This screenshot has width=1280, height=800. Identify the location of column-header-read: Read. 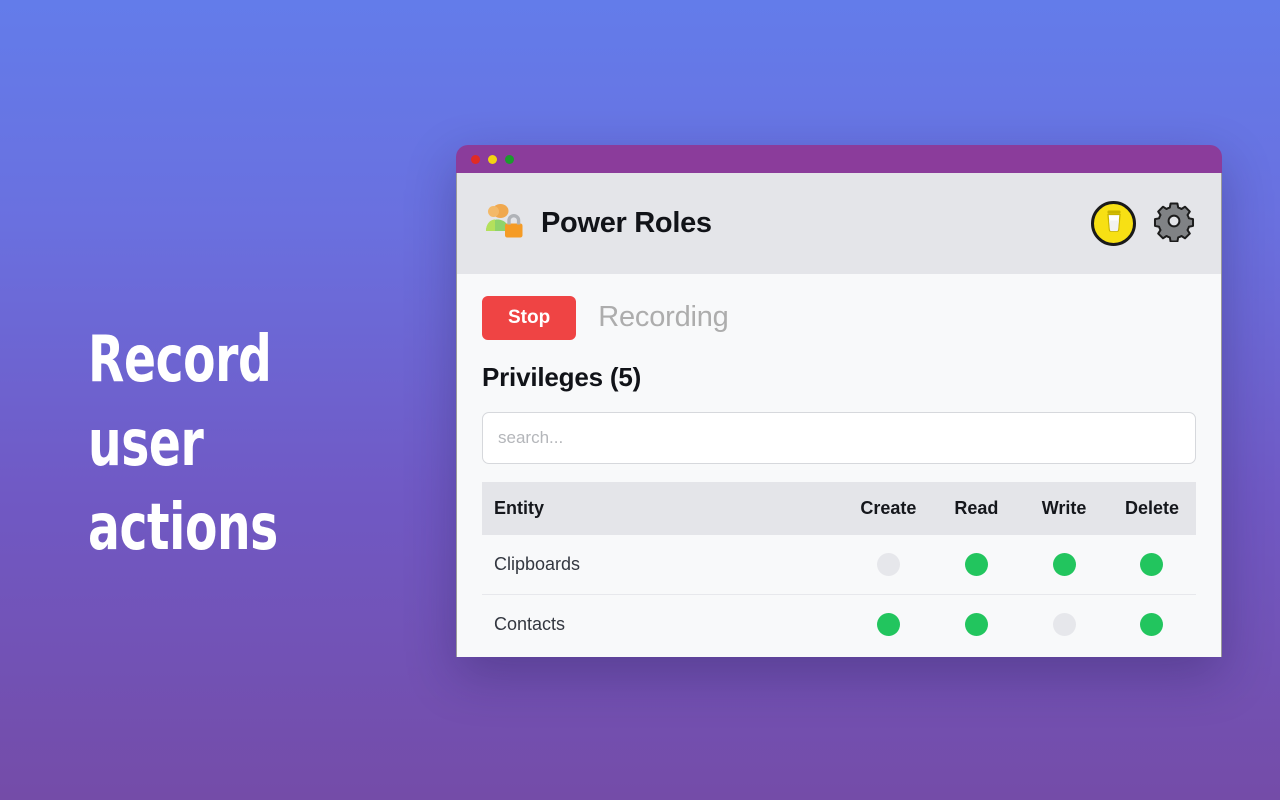
(976, 508).